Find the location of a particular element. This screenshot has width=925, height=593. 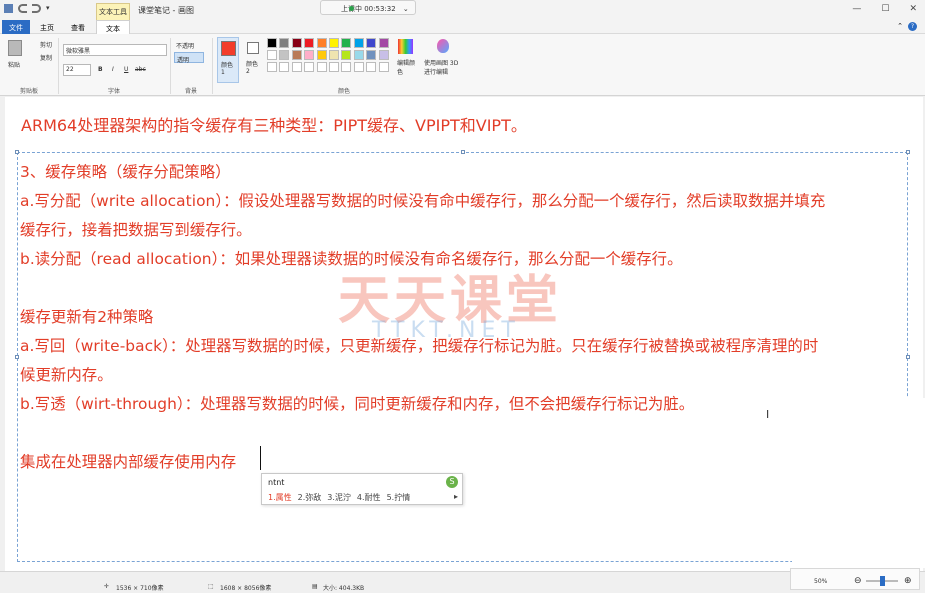

paste-label: 粘贴 is located at coordinates (14, 65).